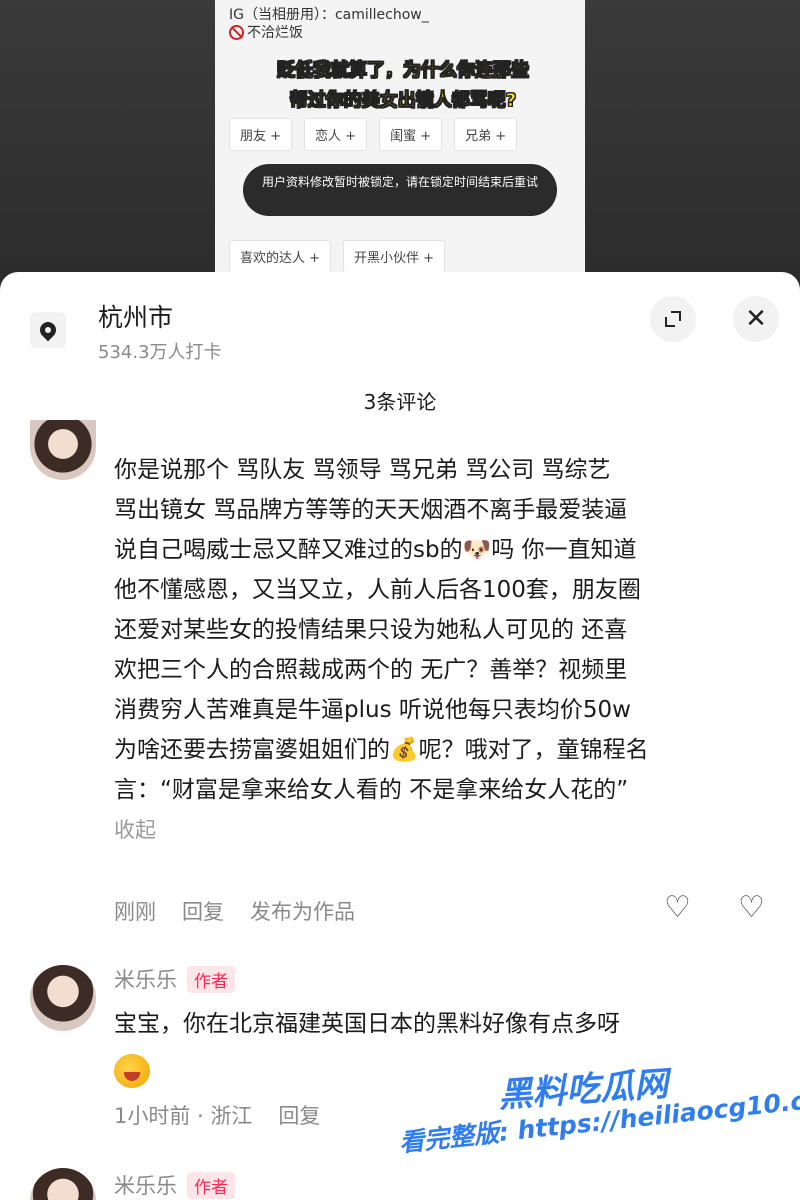 This screenshot has height=1200, width=800. What do you see at coordinates (63, 998) in the screenshot?
I see `avatar` at bounding box center [63, 998].